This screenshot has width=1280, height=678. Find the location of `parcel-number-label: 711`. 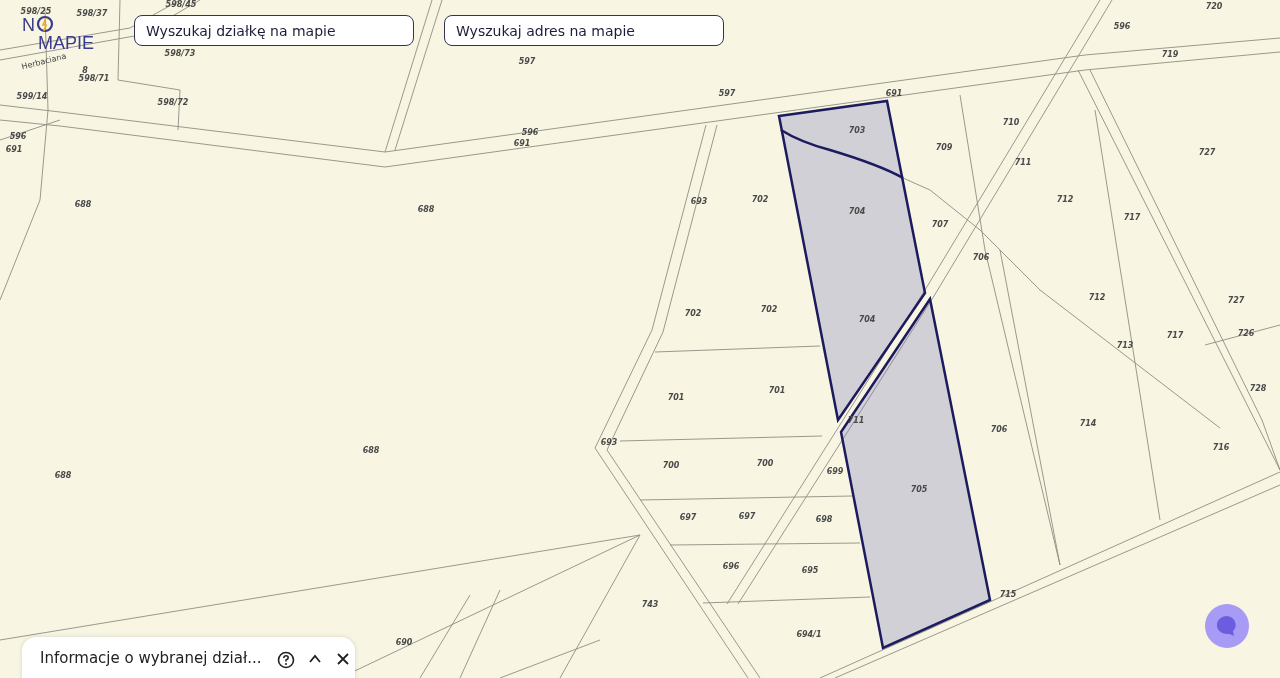

parcel-number-label: 711 is located at coordinates (1023, 162).